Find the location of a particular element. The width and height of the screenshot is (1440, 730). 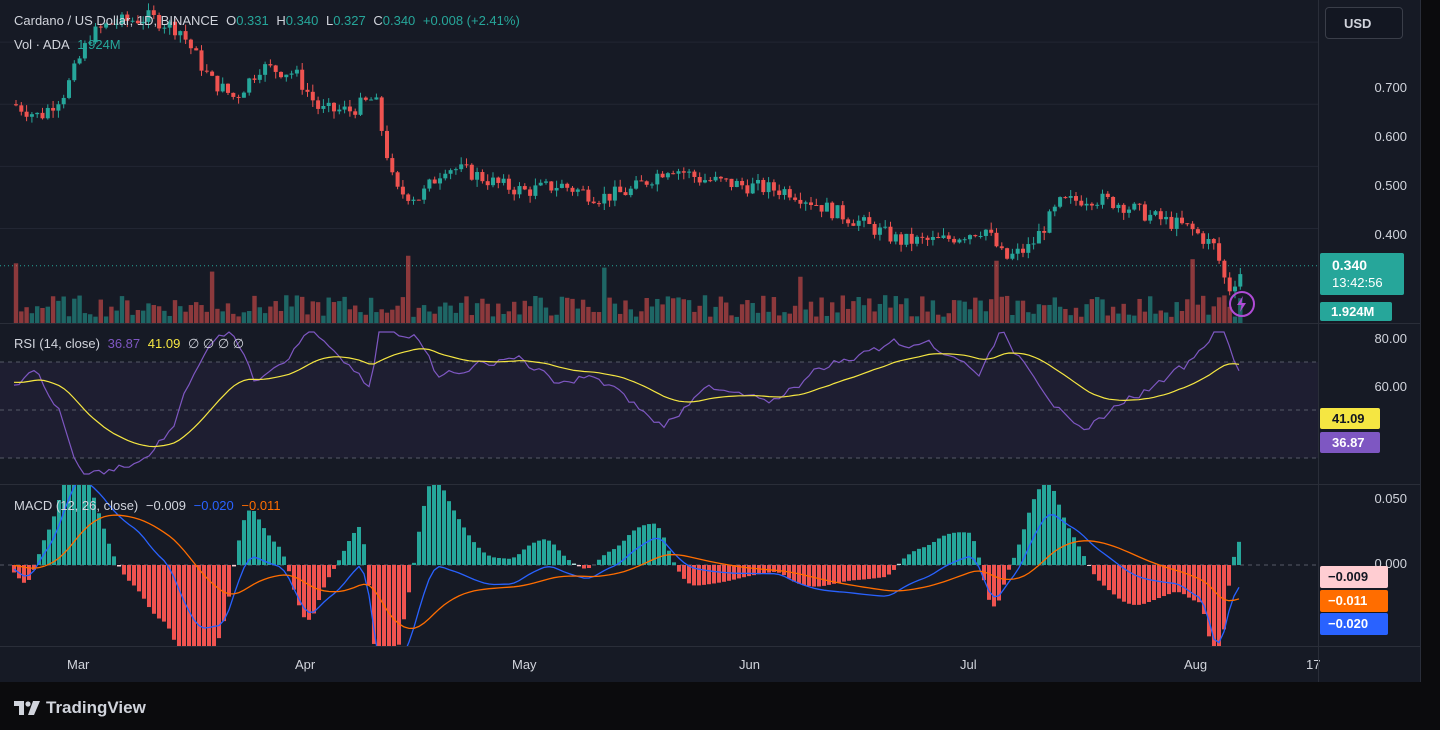

alert-lightning-icon is located at coordinates (1242, 304).